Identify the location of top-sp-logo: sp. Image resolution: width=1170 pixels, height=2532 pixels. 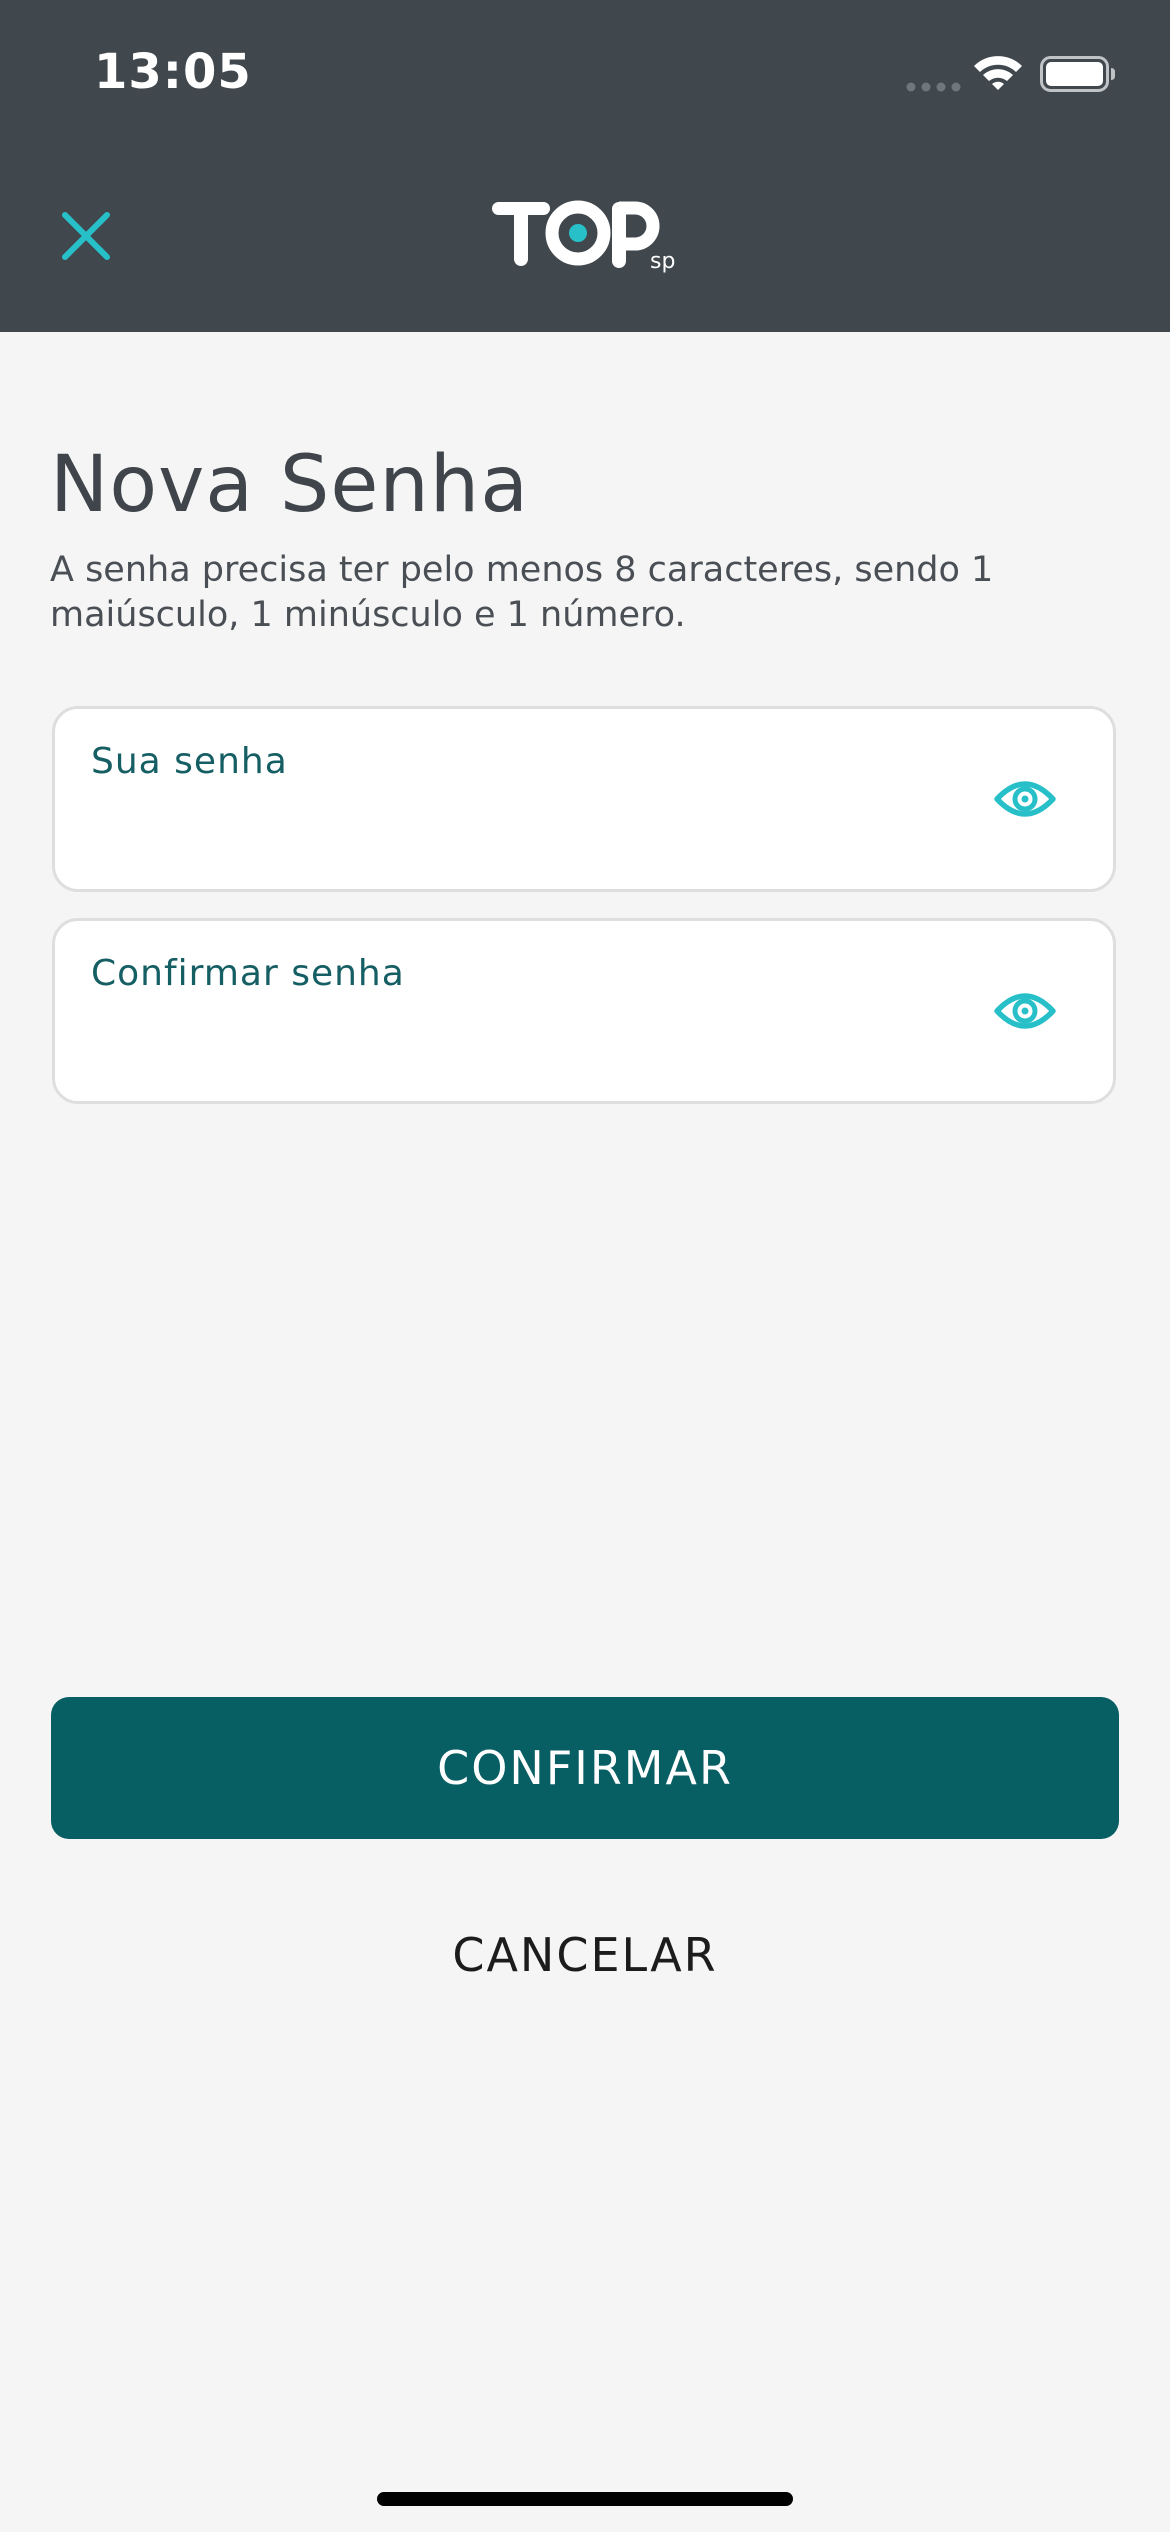
(583, 237).